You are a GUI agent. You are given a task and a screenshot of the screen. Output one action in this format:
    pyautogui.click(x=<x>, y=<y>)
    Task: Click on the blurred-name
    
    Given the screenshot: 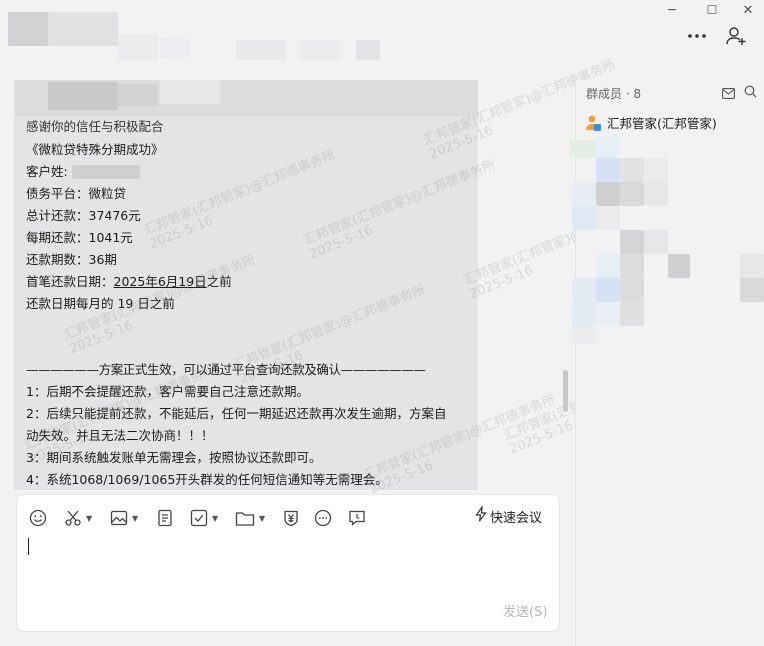 What is the action you would take?
    pyautogui.click(x=106, y=172)
    